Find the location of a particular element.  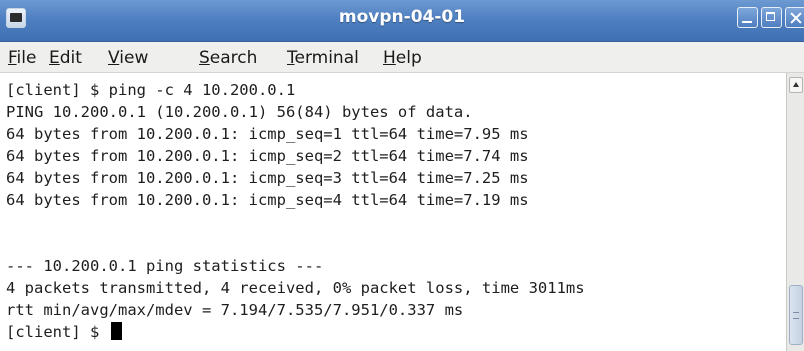

terminal-prompt: [client] $ is located at coordinates (57, 332).